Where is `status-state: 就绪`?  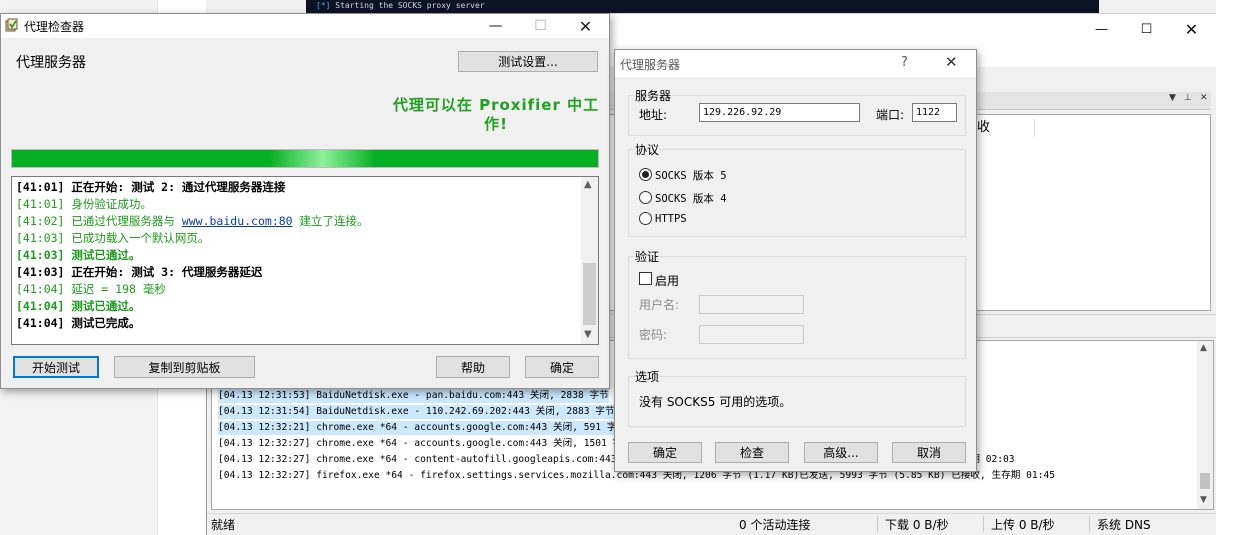 status-state: 就绪 is located at coordinates (223, 525).